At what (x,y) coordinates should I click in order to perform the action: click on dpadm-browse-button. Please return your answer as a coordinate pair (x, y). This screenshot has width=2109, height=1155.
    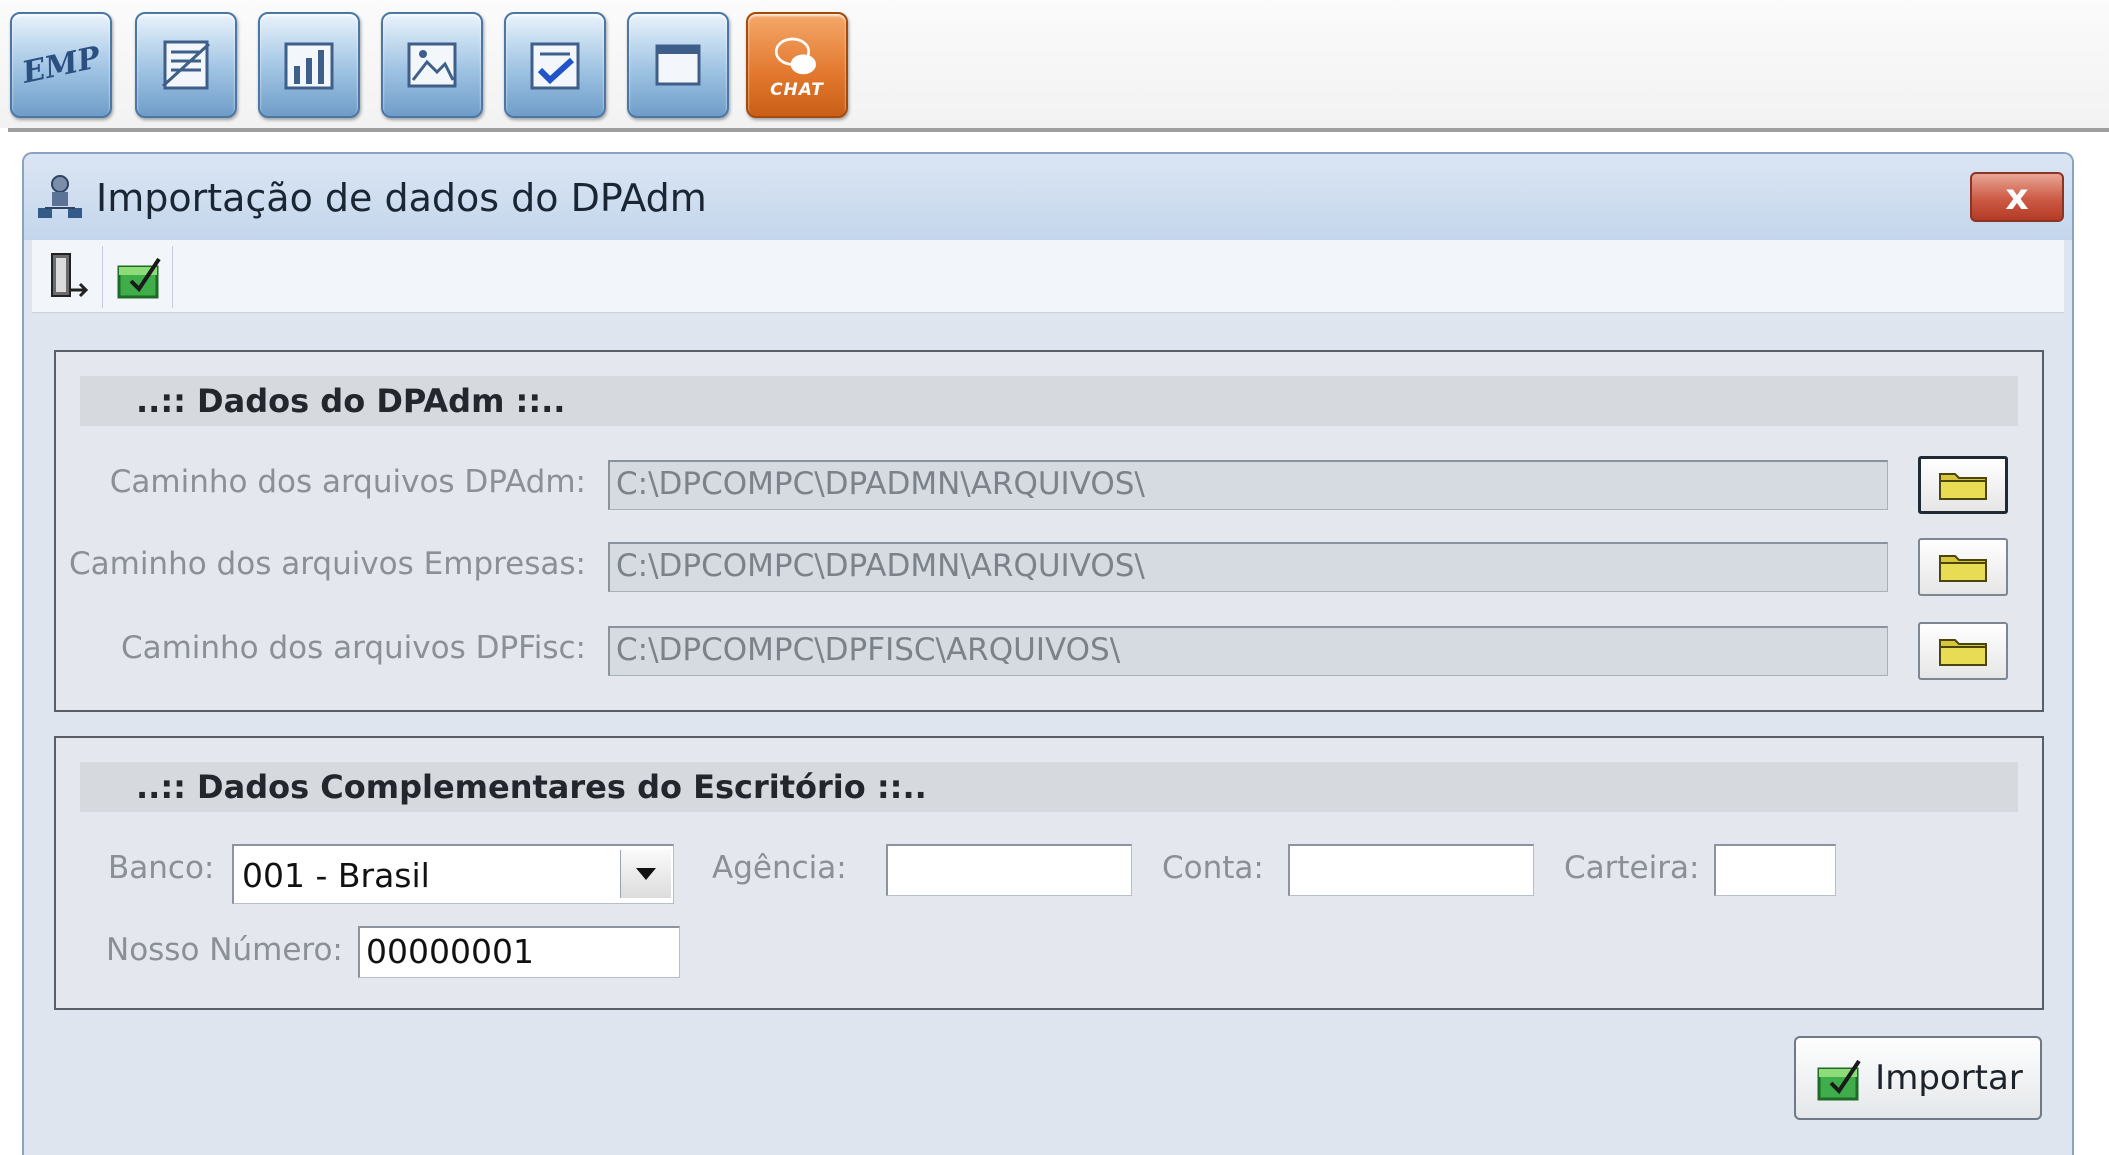
    Looking at the image, I should click on (1963, 485).